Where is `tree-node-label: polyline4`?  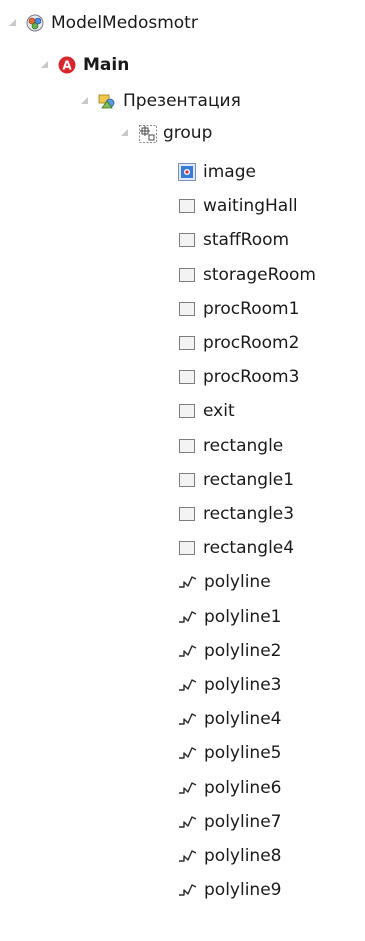
tree-node-label: polyline4 is located at coordinates (243, 719).